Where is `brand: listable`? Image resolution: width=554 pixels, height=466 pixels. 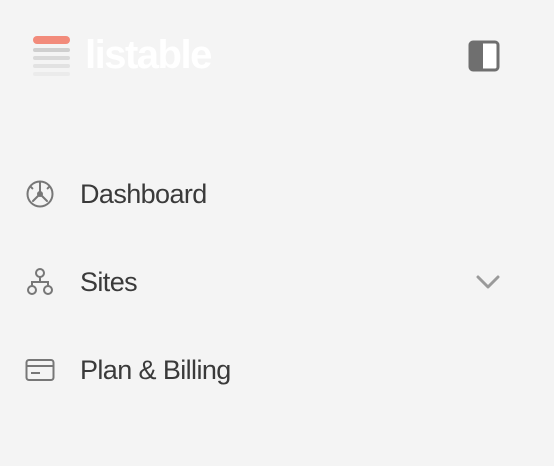
brand: listable is located at coordinates (122, 55).